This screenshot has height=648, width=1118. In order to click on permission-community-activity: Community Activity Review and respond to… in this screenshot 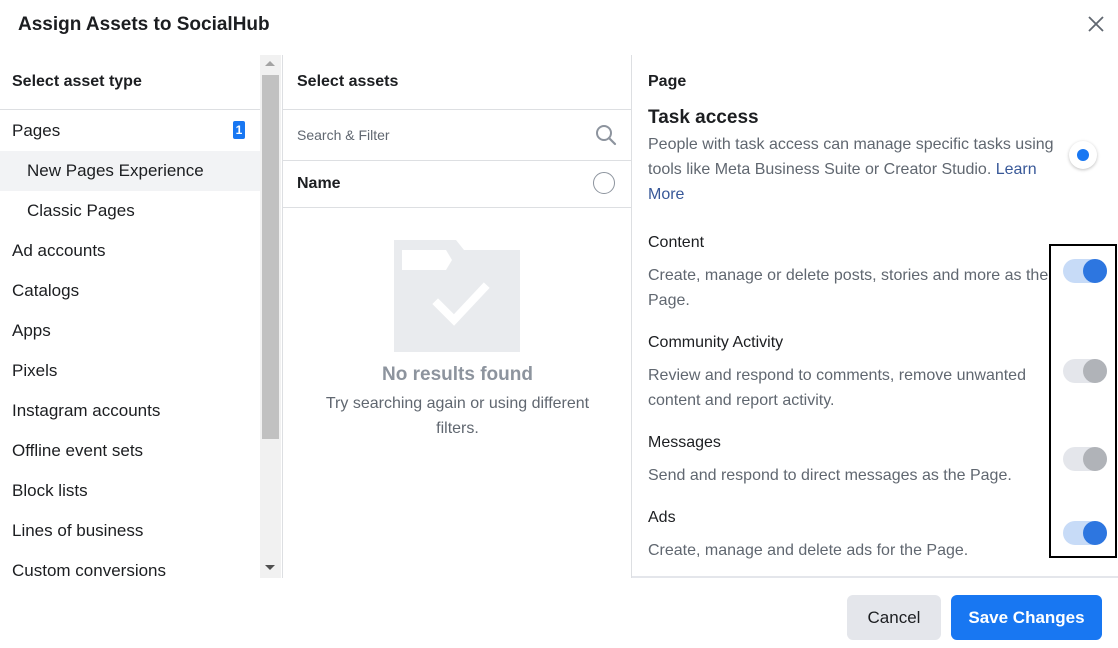, I will do `click(858, 373)`.